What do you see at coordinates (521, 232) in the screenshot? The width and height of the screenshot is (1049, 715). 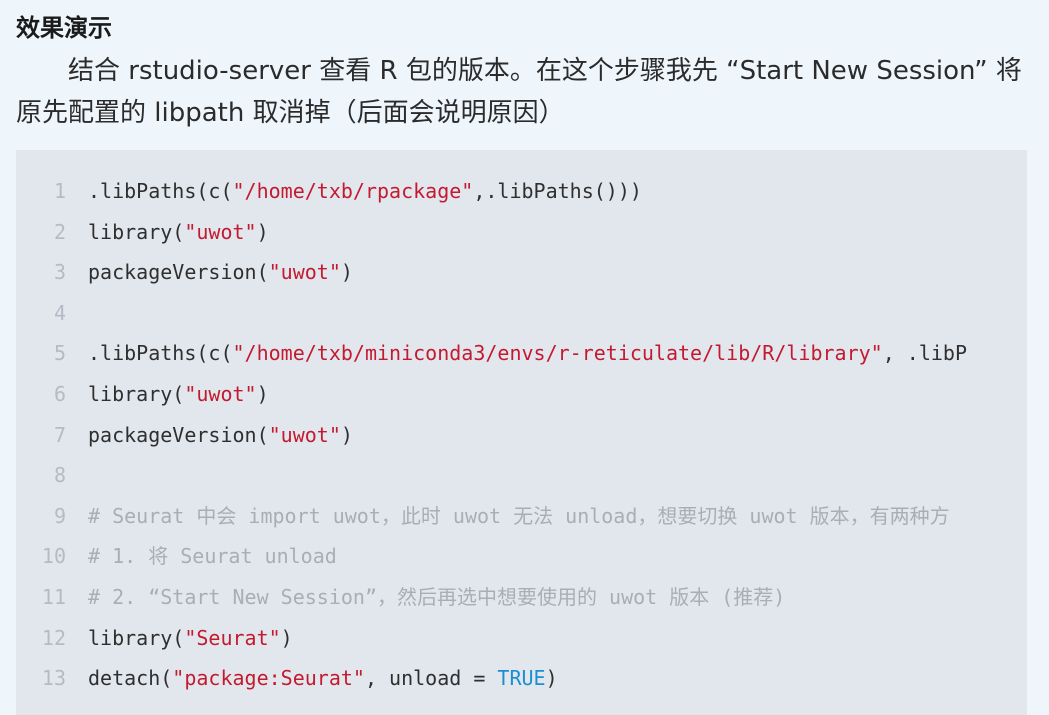 I see `code-line: 2 library("uwot")` at bounding box center [521, 232].